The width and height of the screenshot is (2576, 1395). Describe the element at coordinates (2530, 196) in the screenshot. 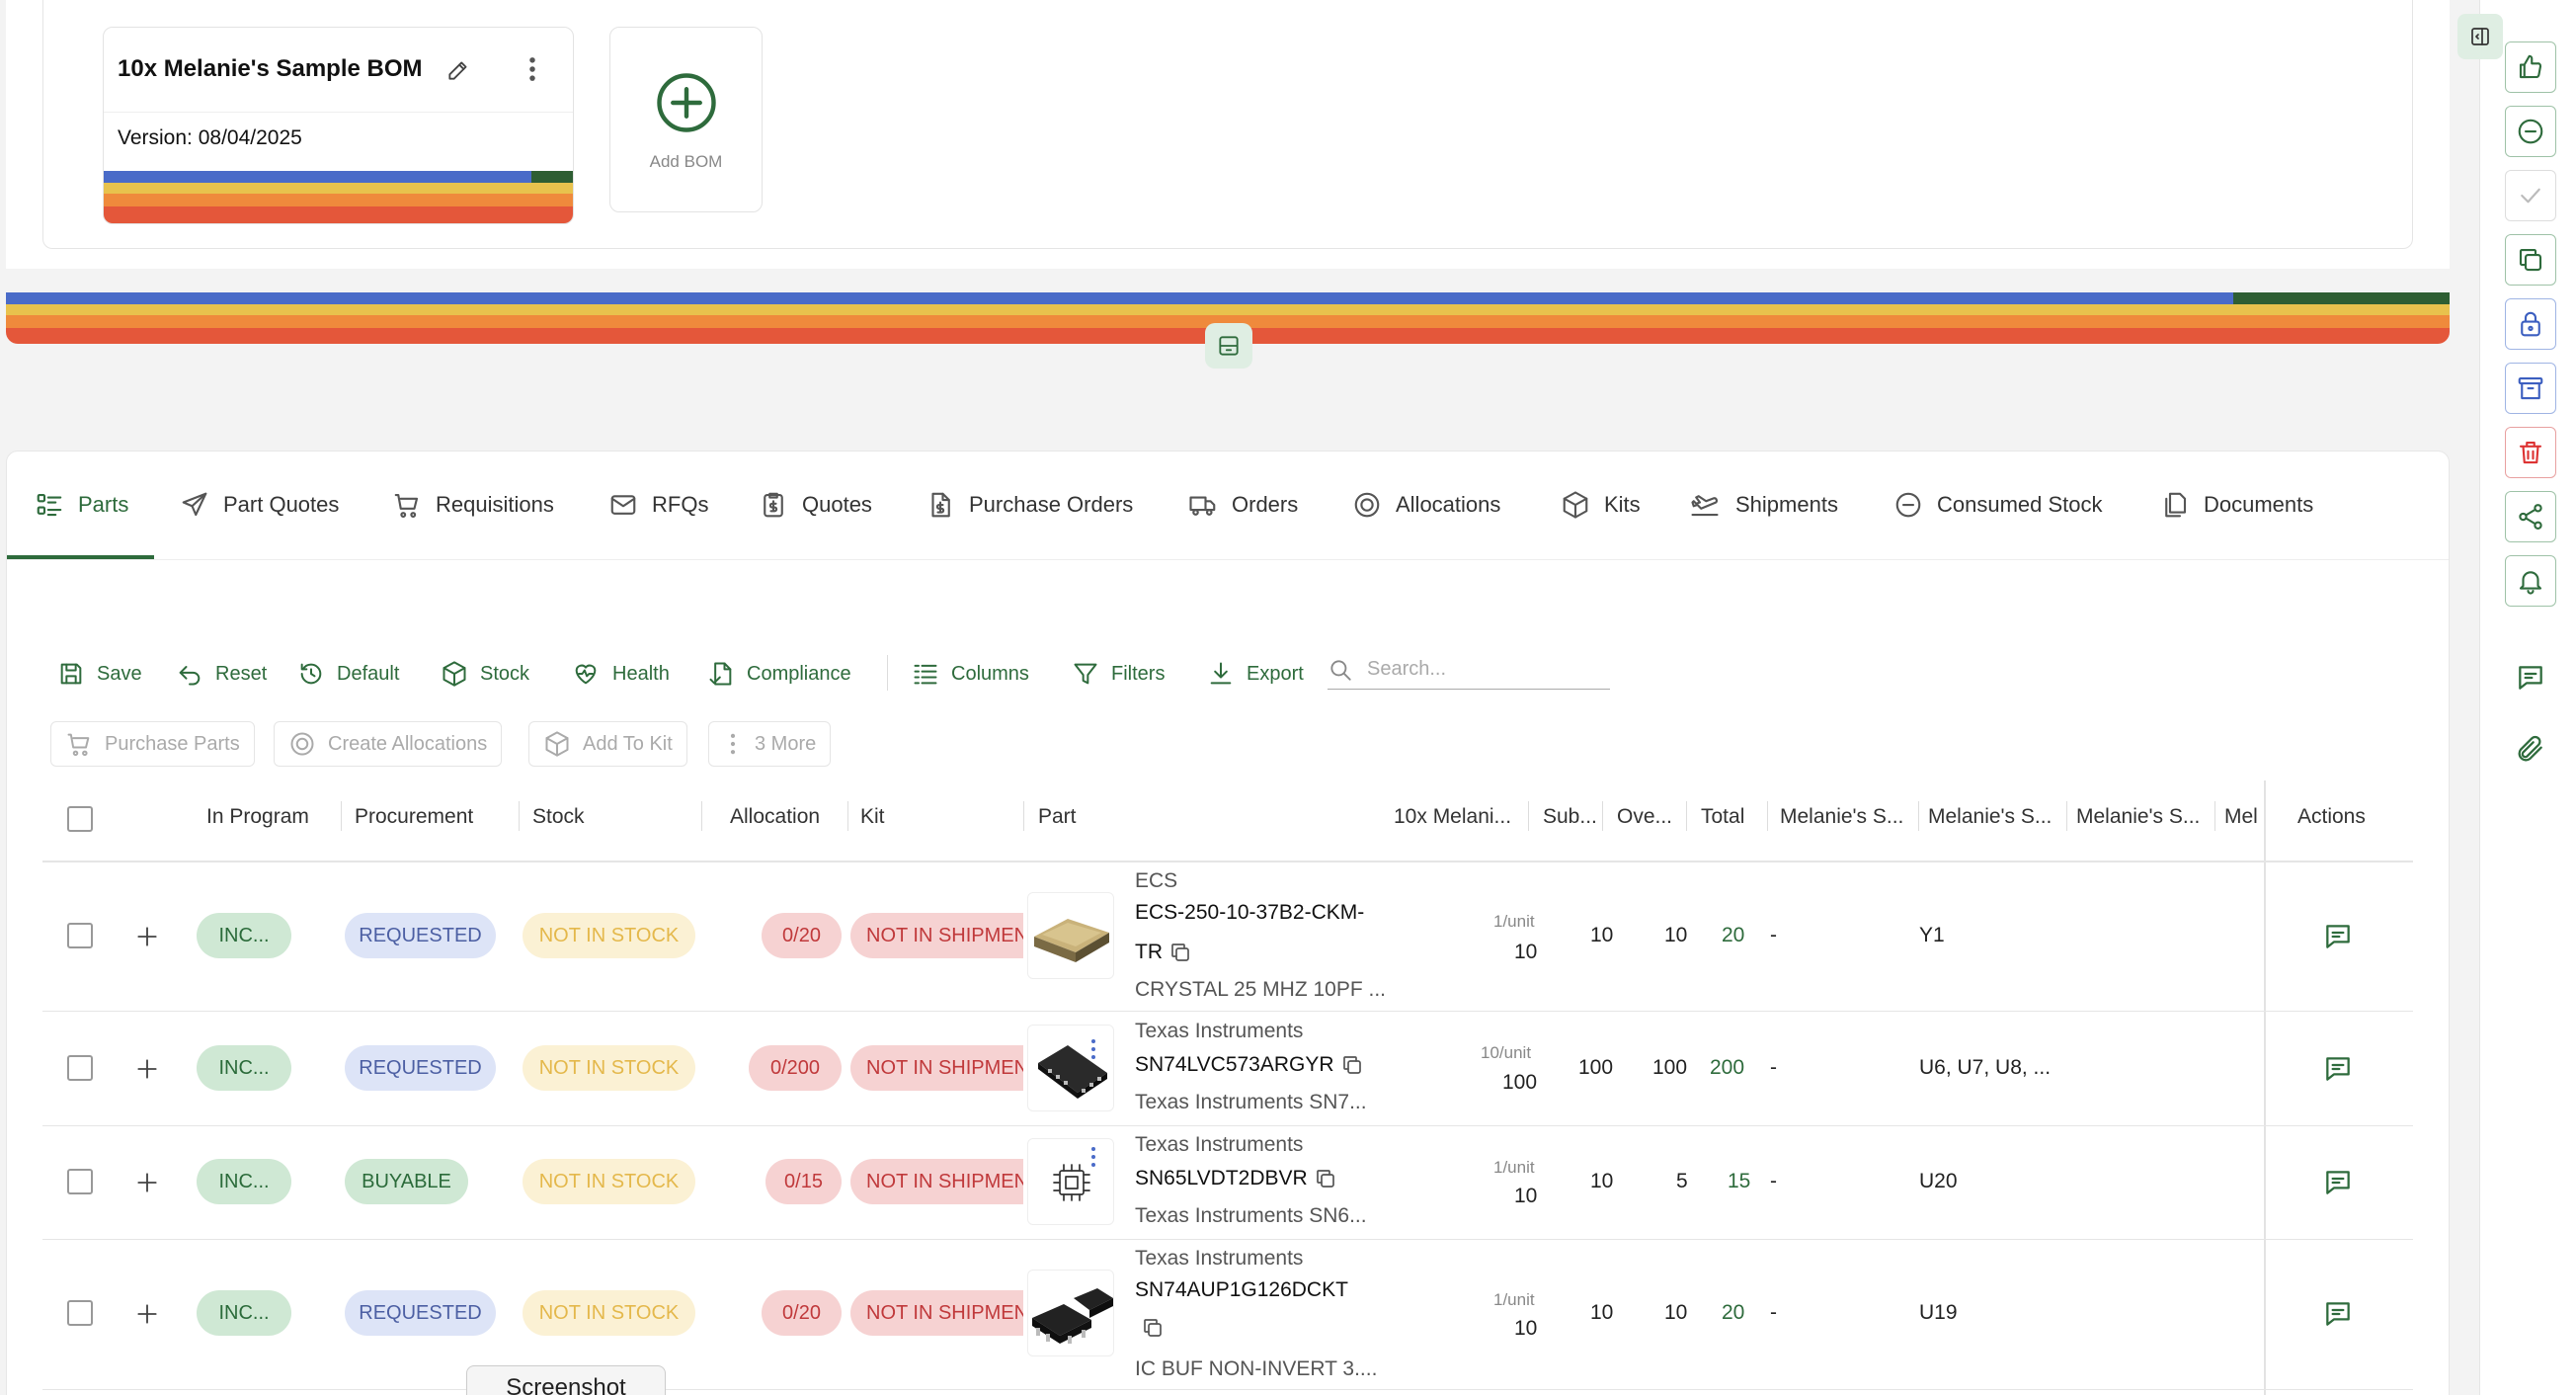

I see `confirm-button` at that location.